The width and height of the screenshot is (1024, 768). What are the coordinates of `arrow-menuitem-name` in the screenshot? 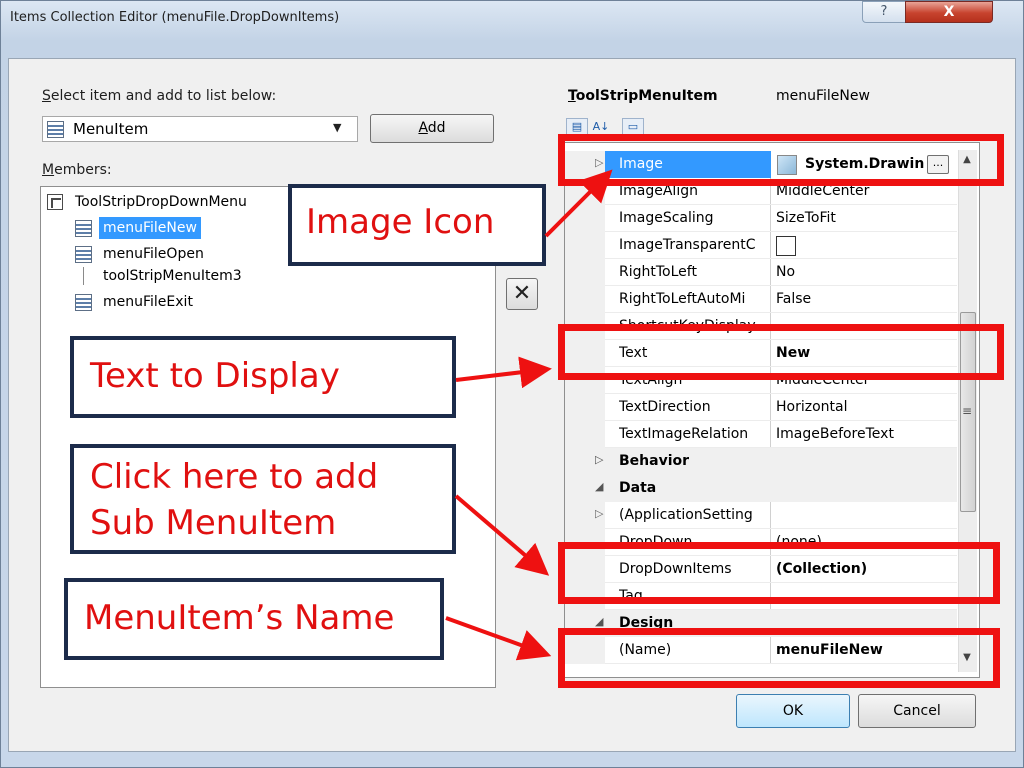 It's located at (498, 638).